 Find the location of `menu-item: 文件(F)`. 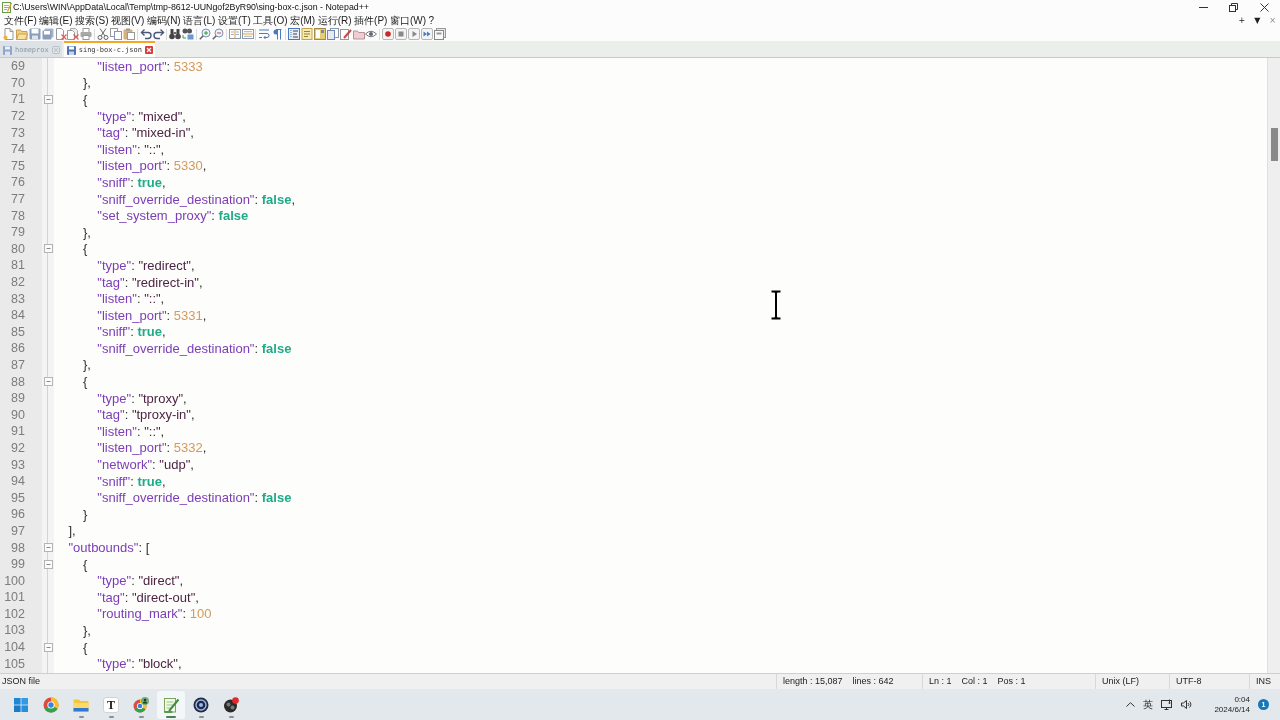

menu-item: 文件(F) is located at coordinates (20, 20).